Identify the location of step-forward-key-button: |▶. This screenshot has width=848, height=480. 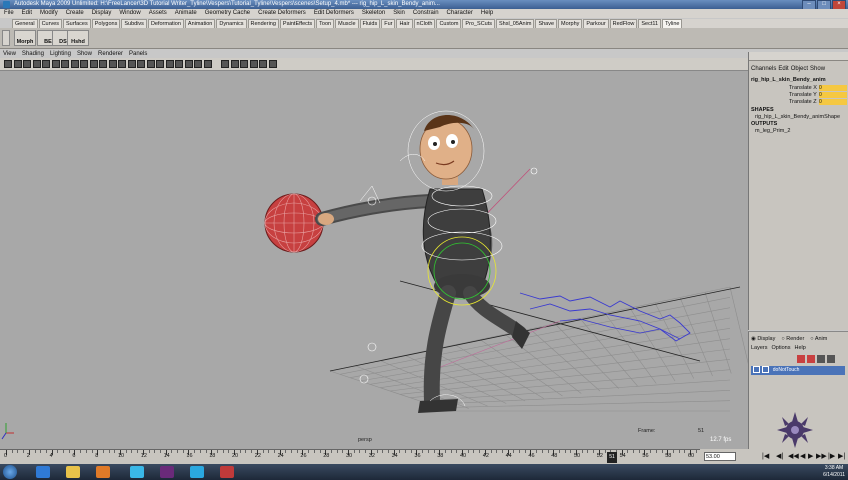
(831, 456).